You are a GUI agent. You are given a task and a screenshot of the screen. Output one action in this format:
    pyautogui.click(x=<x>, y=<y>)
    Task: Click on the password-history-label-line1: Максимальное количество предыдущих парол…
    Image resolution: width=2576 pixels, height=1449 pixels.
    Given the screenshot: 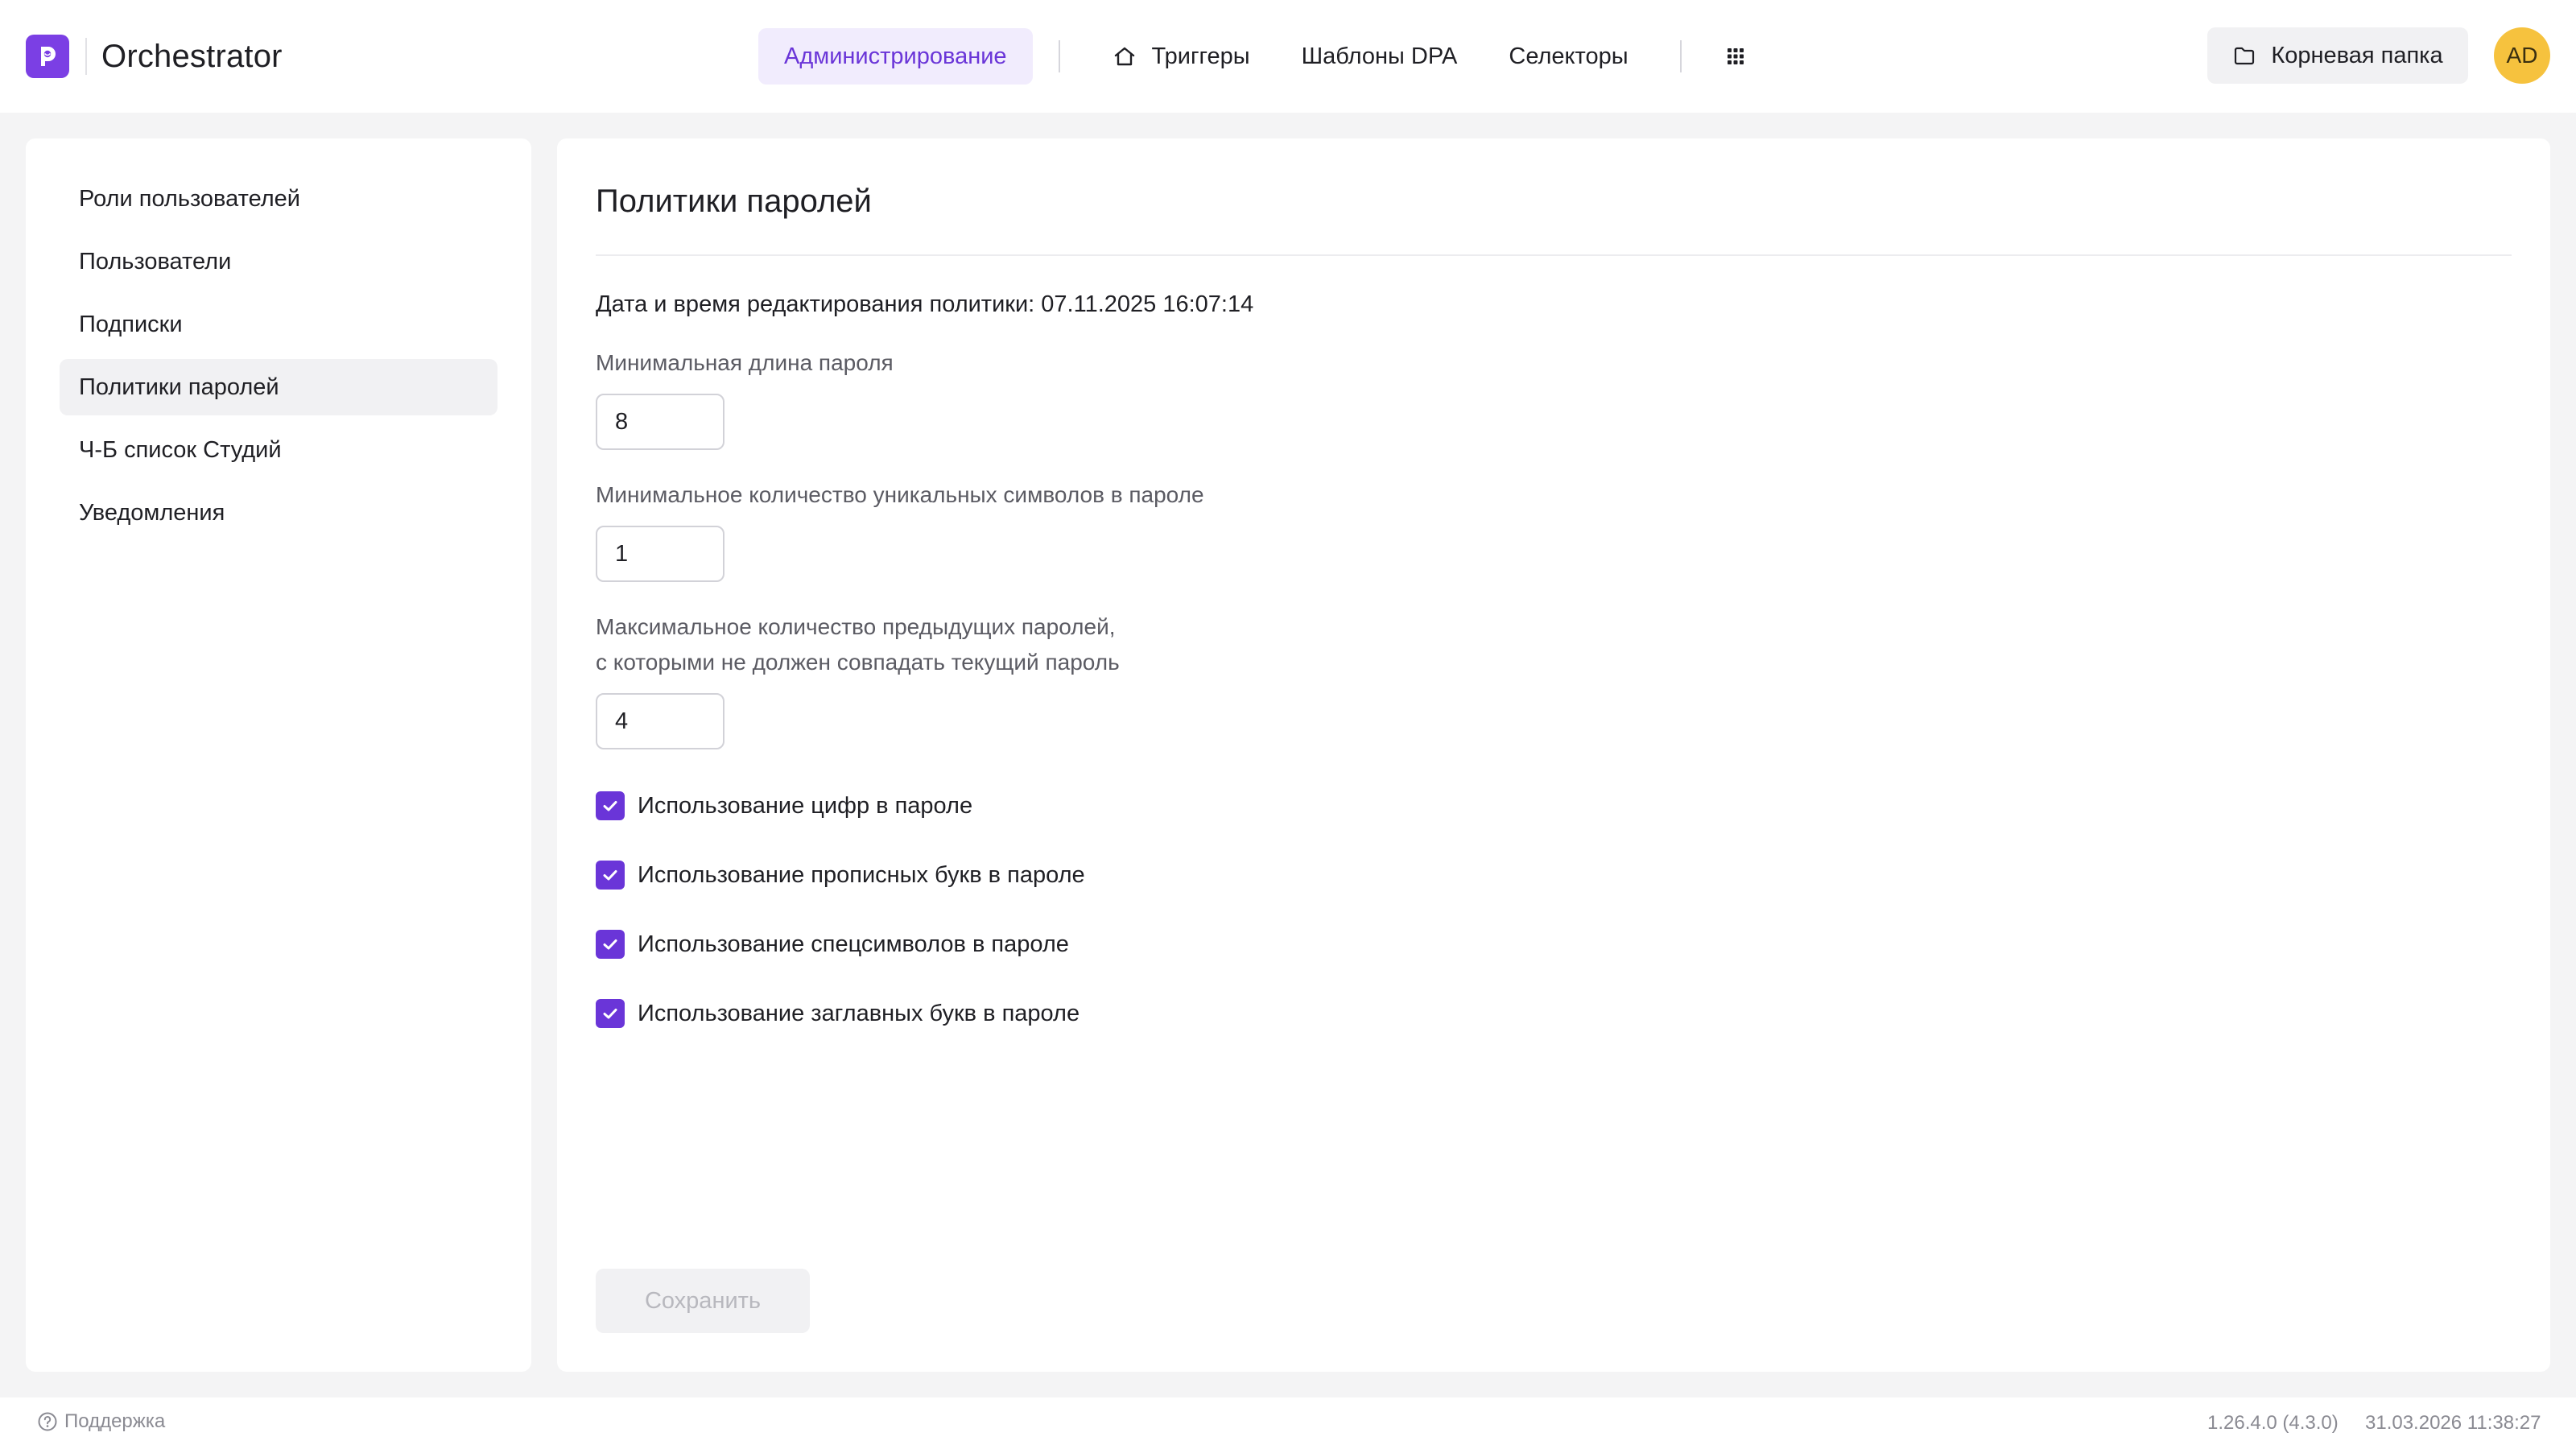 What is the action you would take?
    pyautogui.click(x=856, y=626)
    